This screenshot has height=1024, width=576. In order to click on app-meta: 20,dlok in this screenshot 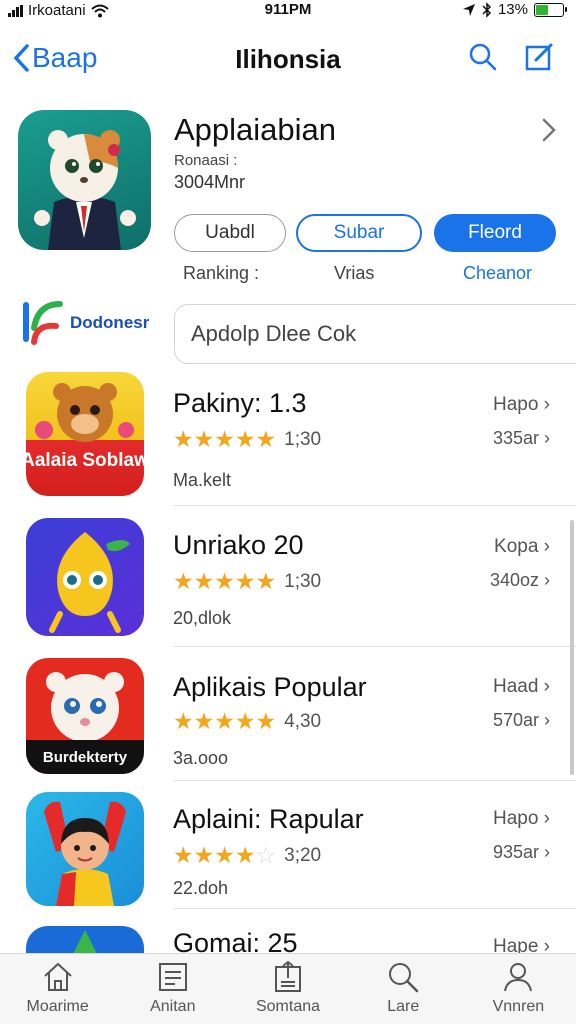, I will do `click(202, 618)`.